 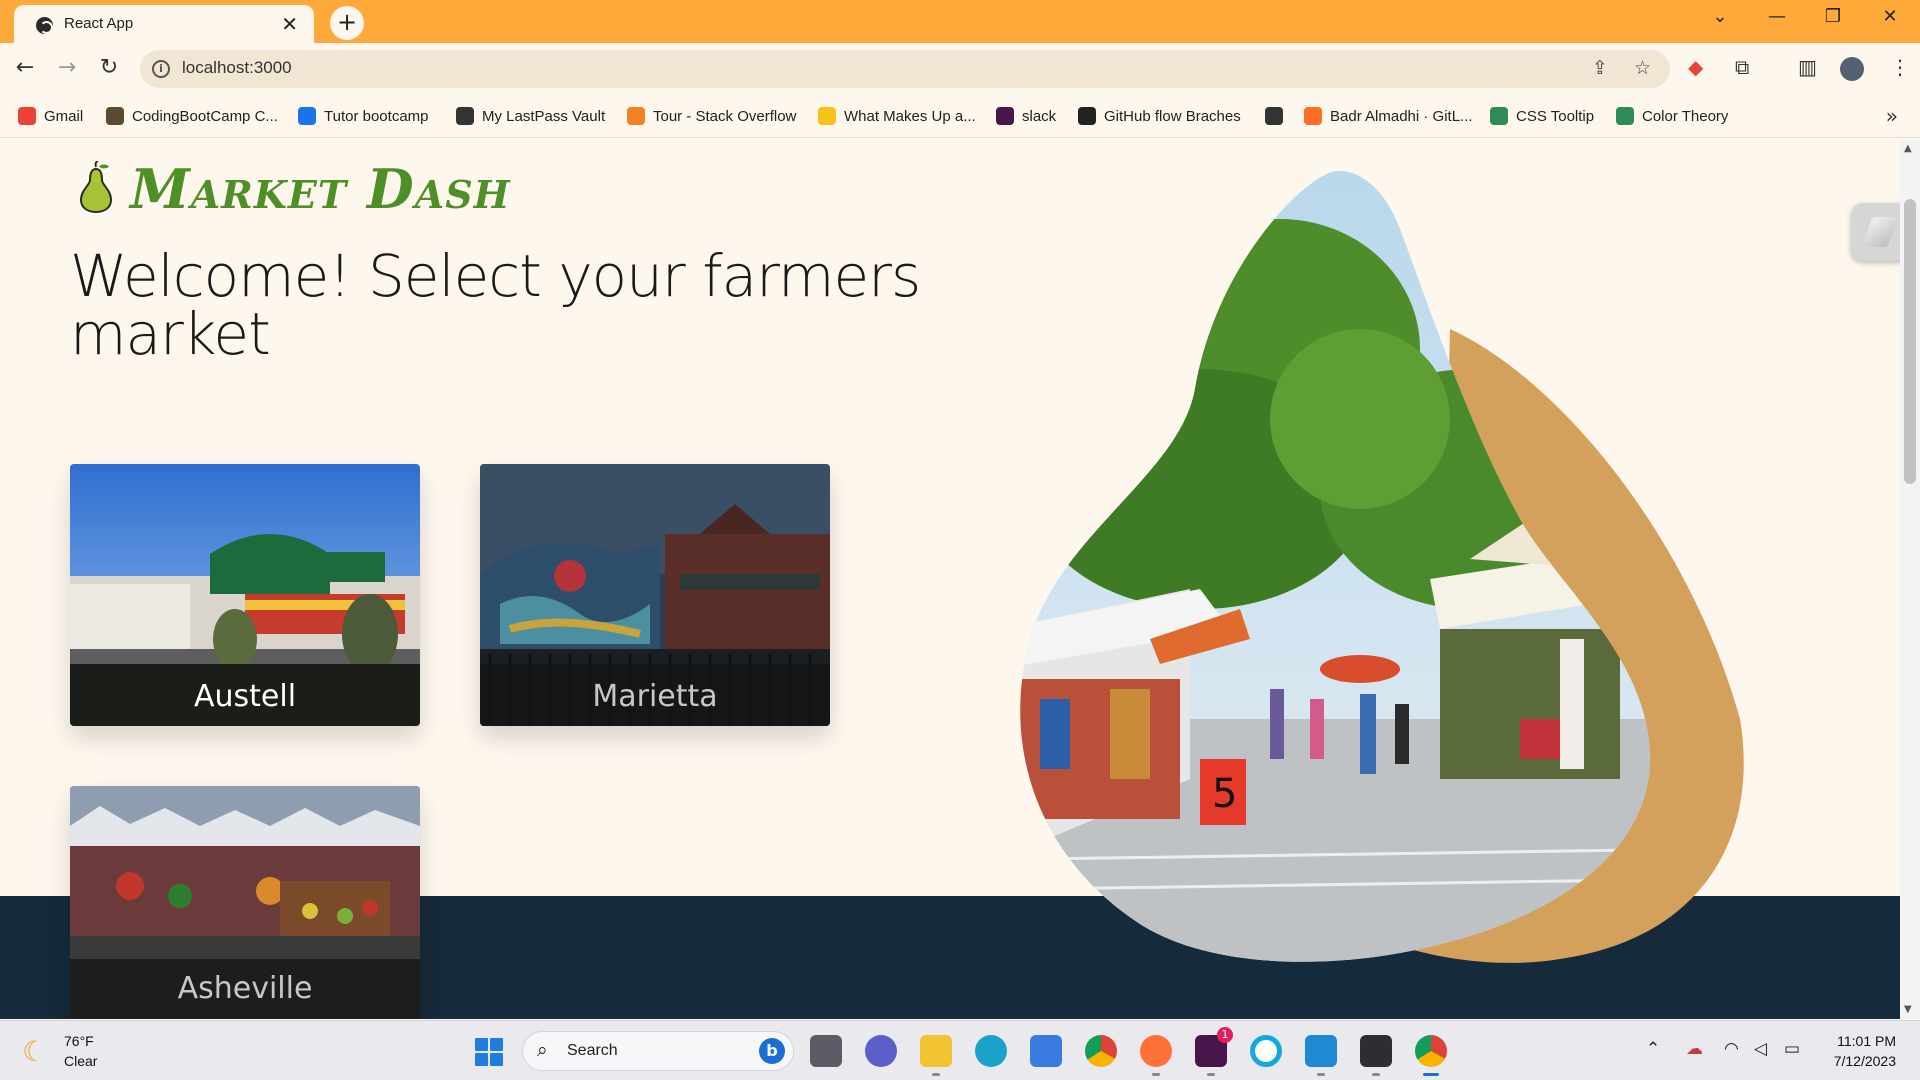 What do you see at coordinates (826, 1051) in the screenshot?
I see `task-view-icon` at bounding box center [826, 1051].